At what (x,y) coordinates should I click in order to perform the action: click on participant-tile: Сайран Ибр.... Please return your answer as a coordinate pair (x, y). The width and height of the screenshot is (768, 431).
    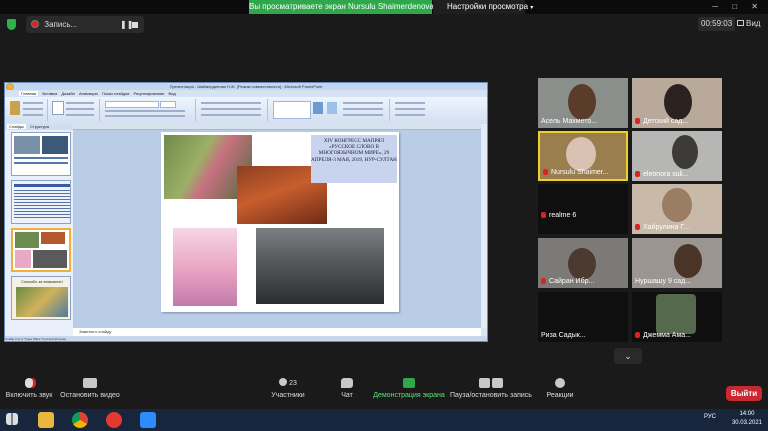
    Looking at the image, I should click on (583, 263).